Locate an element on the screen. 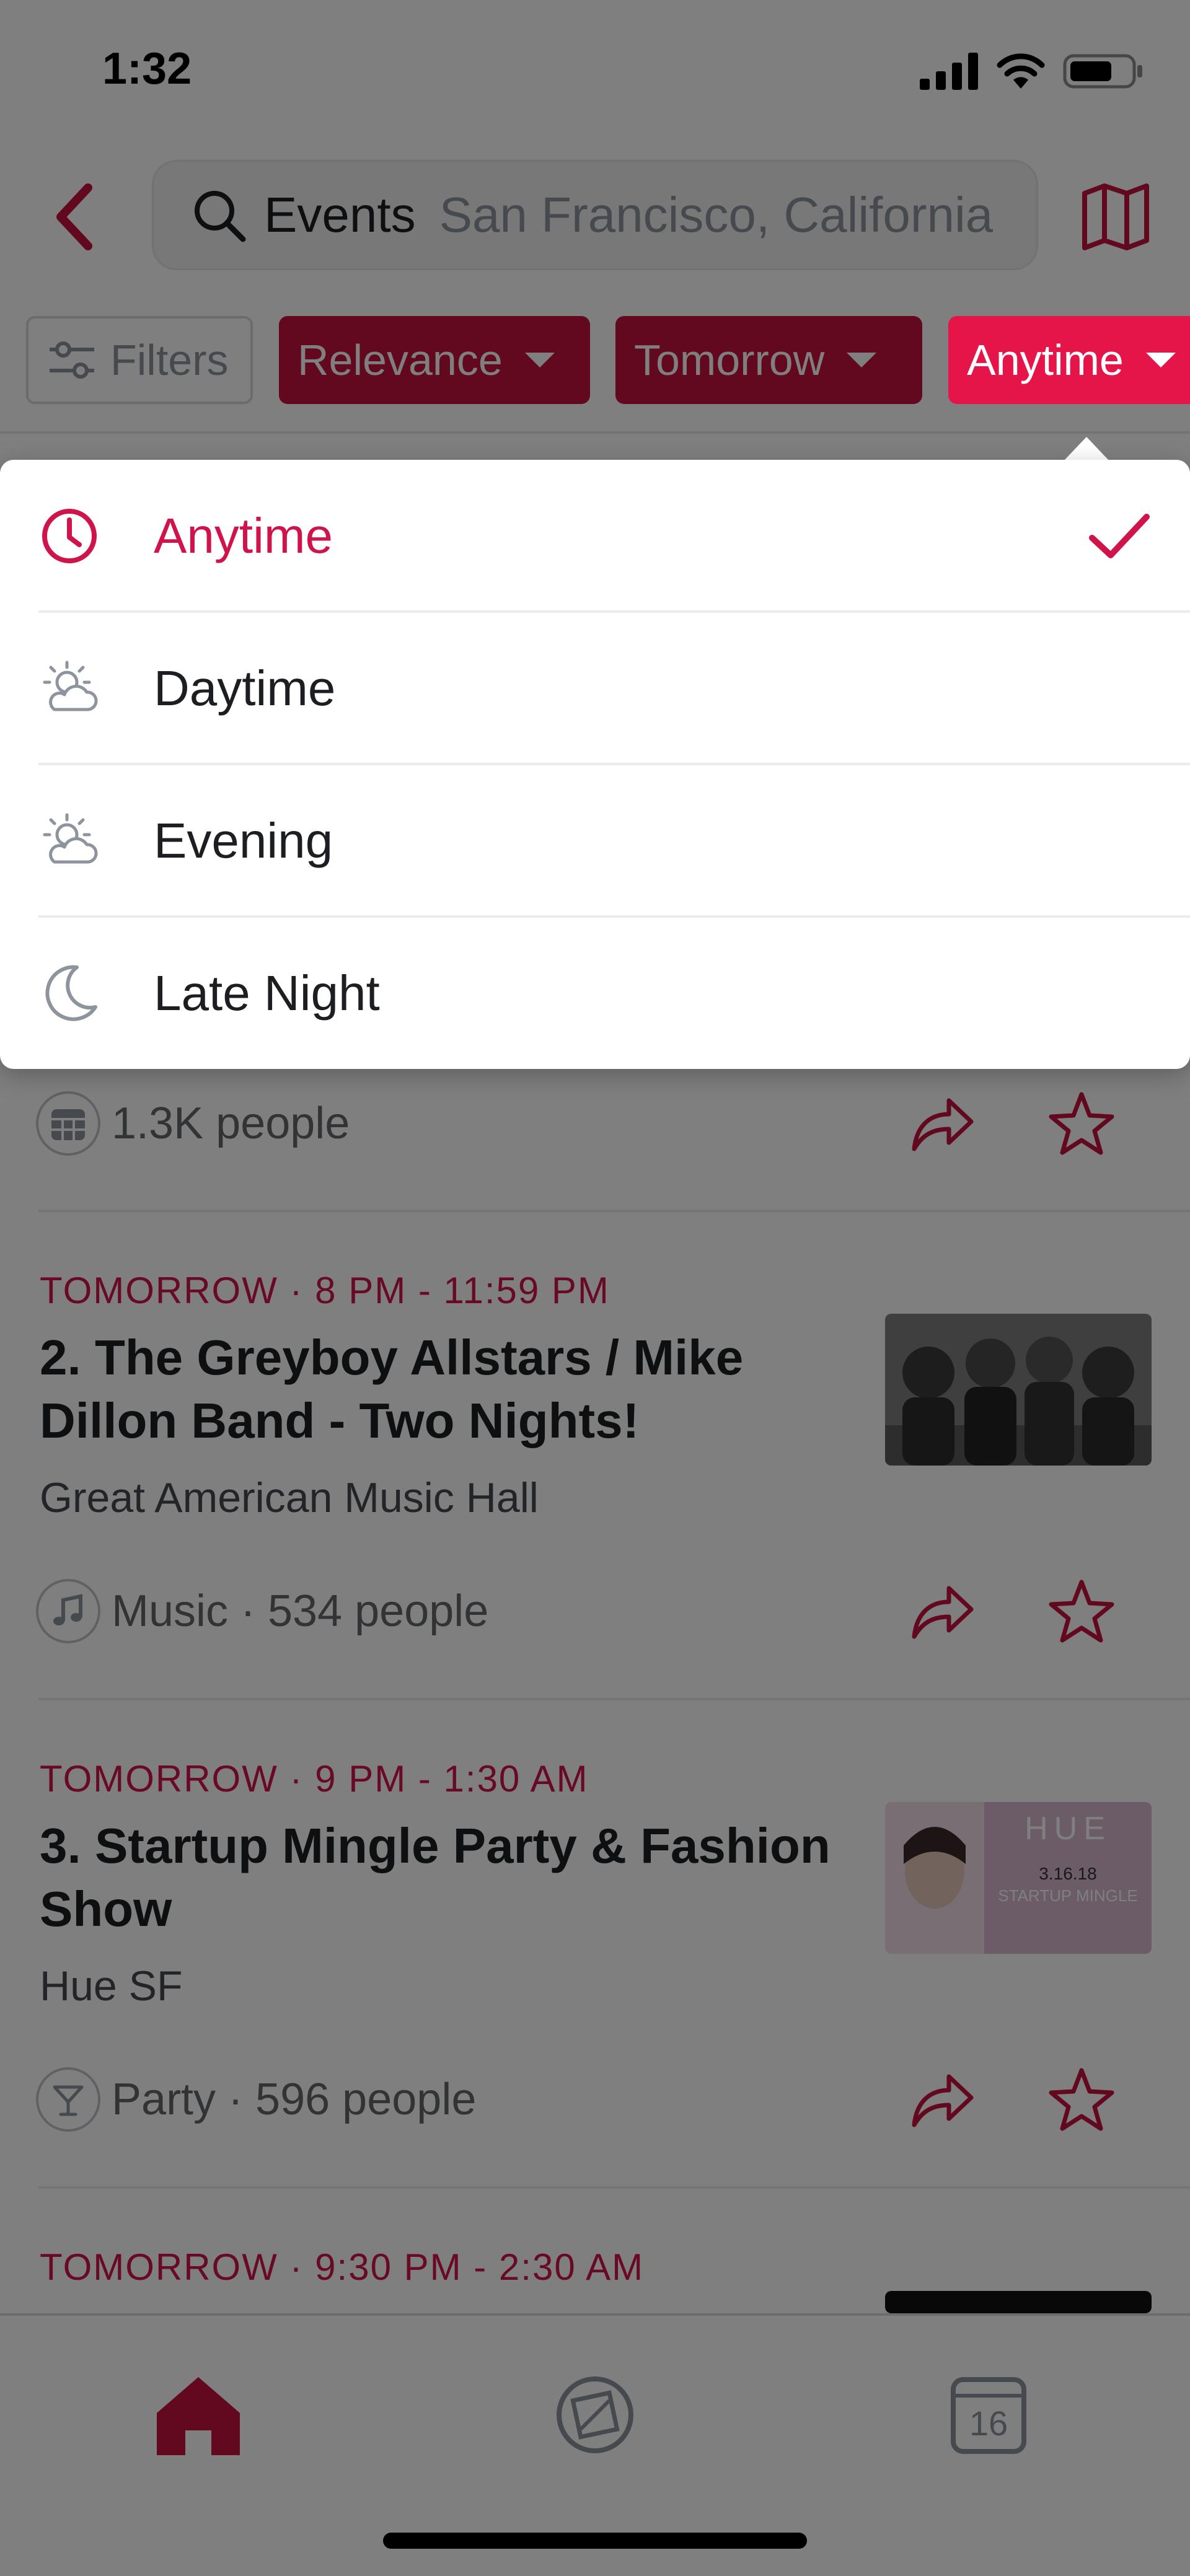 This screenshot has height=2576, width=1190. chevron-down-icon is located at coordinates (1160, 360).